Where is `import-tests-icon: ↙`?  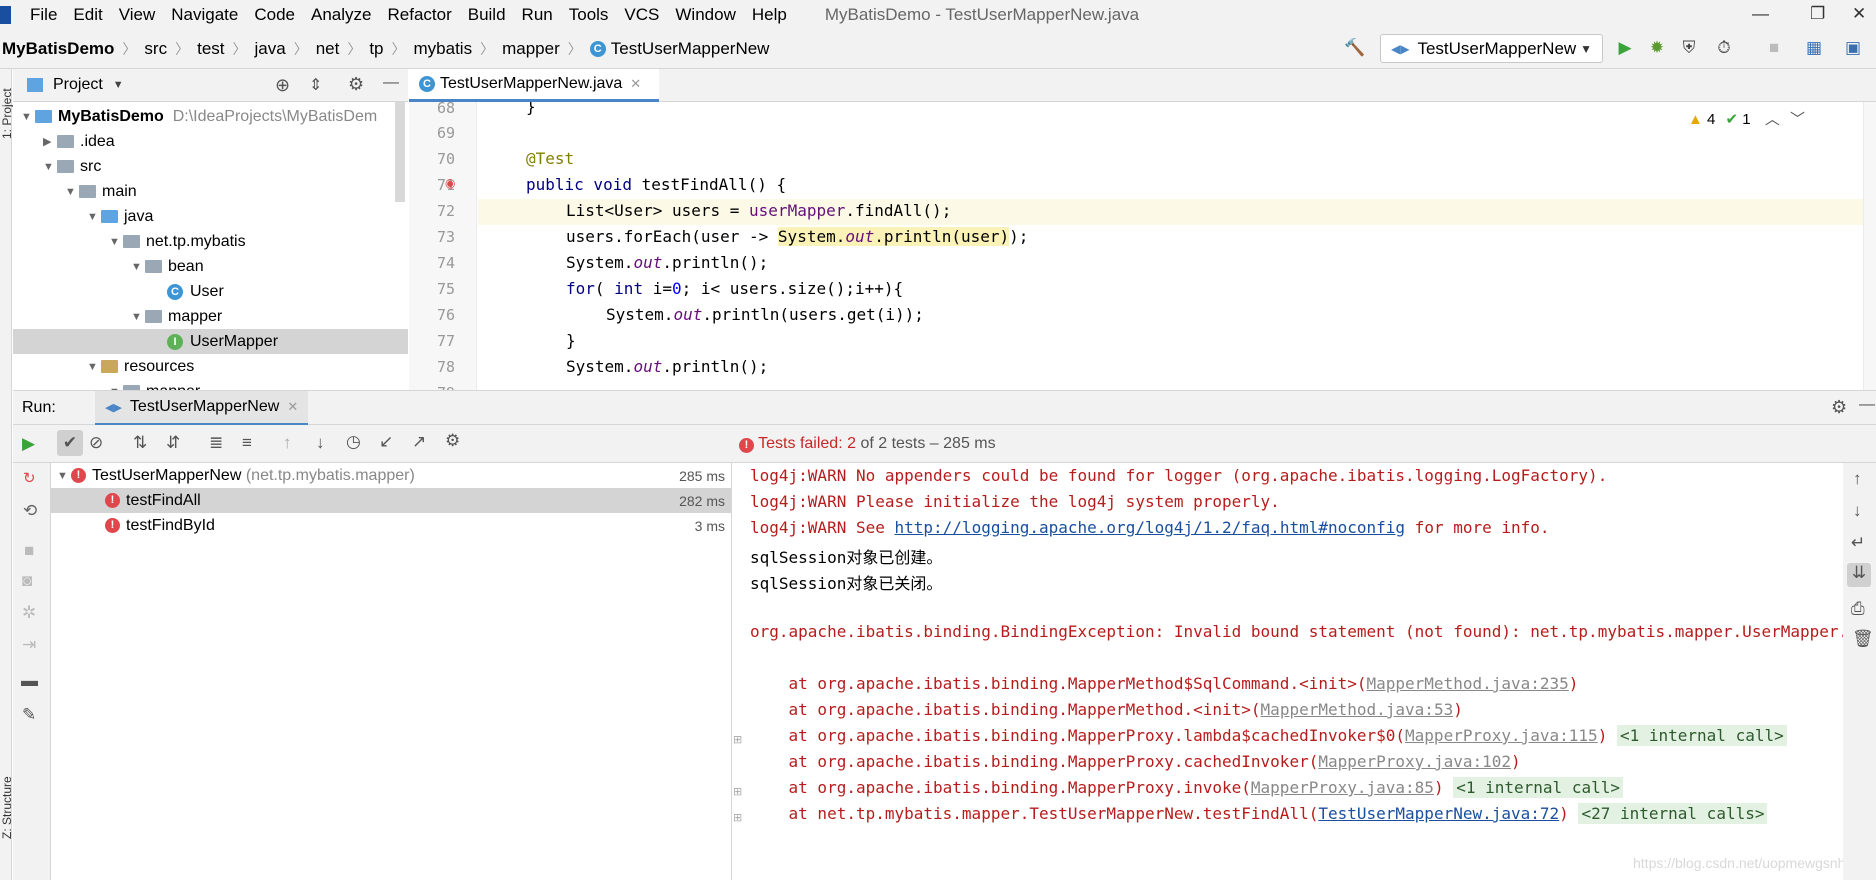
import-tests-icon: ↙ is located at coordinates (386, 442).